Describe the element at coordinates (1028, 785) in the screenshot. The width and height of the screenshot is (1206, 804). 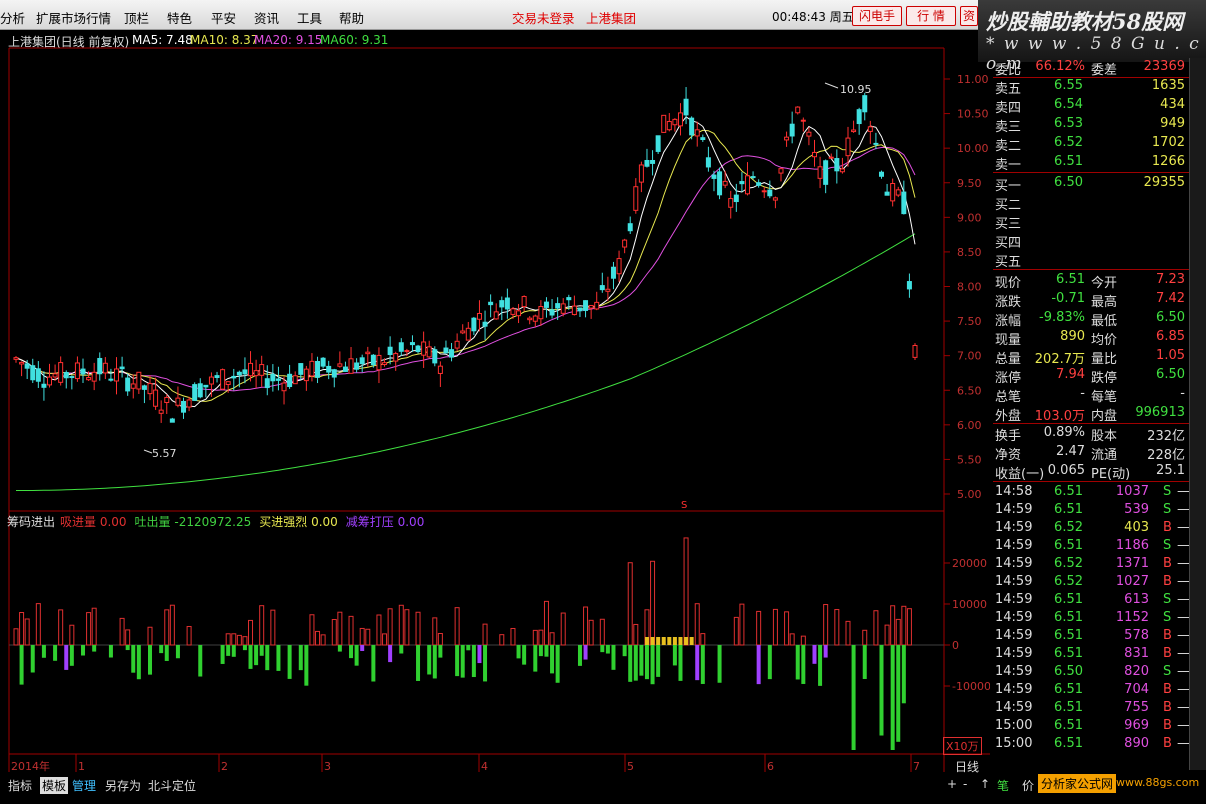
I see `tab-price: 价` at that location.